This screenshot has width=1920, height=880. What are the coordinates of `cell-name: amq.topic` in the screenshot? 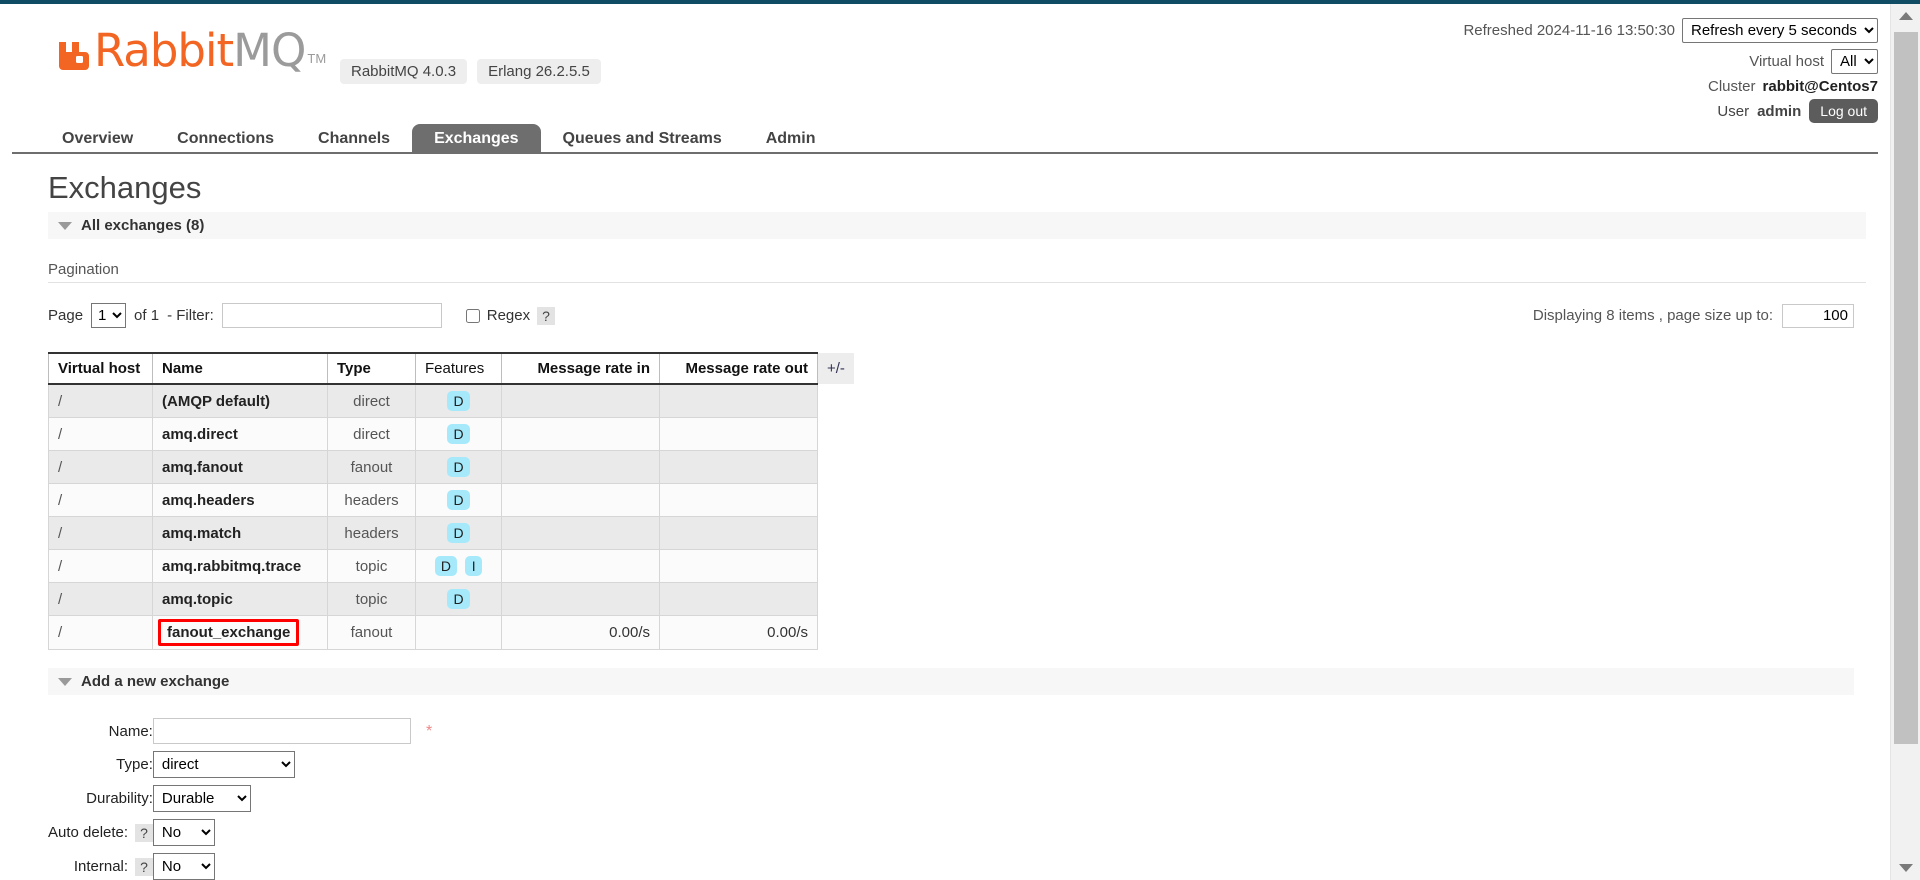 It's located at (240, 599).